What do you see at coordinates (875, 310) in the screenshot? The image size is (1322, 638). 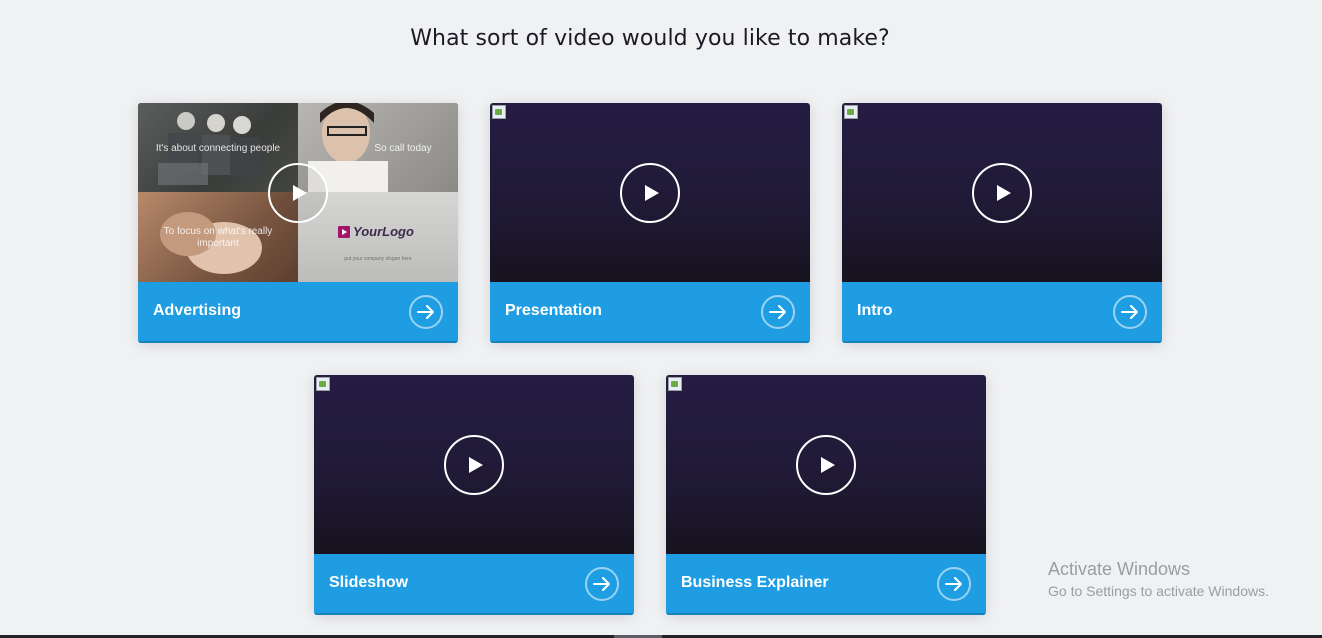 I see `card-label: Intro` at bounding box center [875, 310].